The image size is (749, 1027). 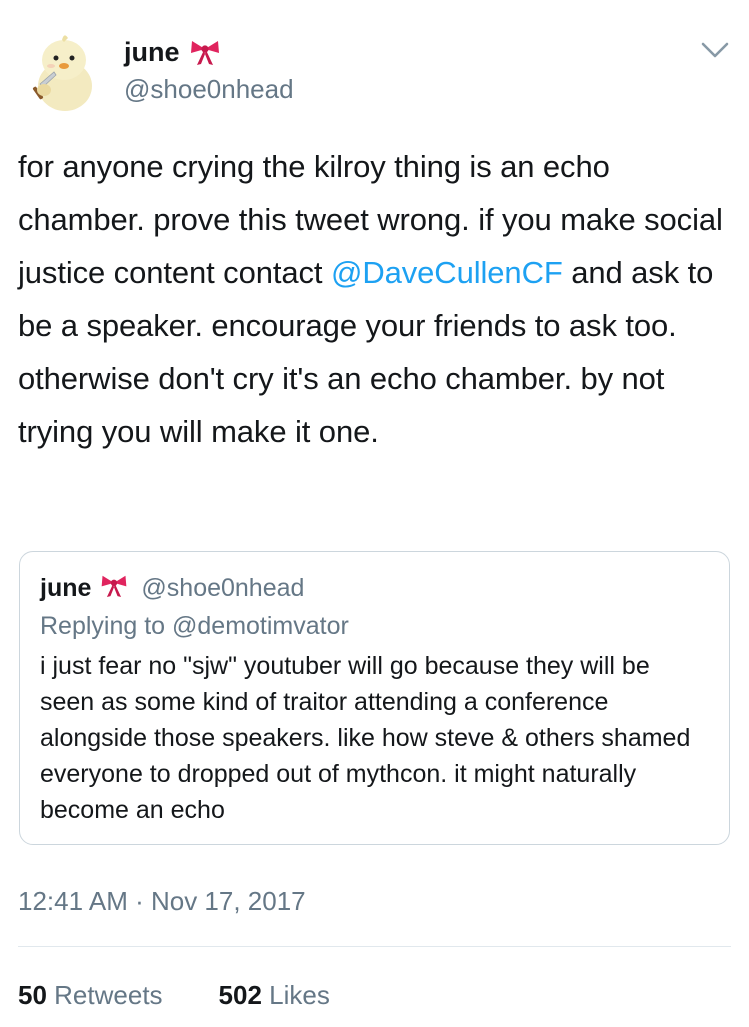 What do you see at coordinates (209, 89) in the screenshot?
I see `author-handle: @shoe0nhead` at bounding box center [209, 89].